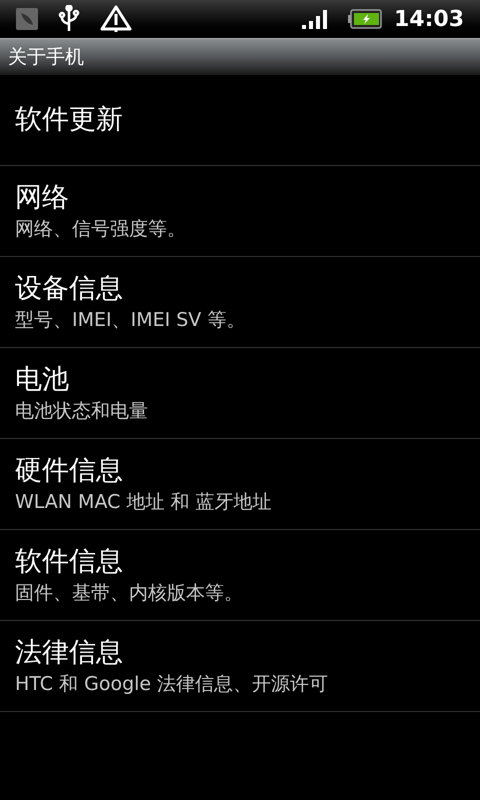  Describe the element at coordinates (365, 19) in the screenshot. I see `battery-icon` at that location.